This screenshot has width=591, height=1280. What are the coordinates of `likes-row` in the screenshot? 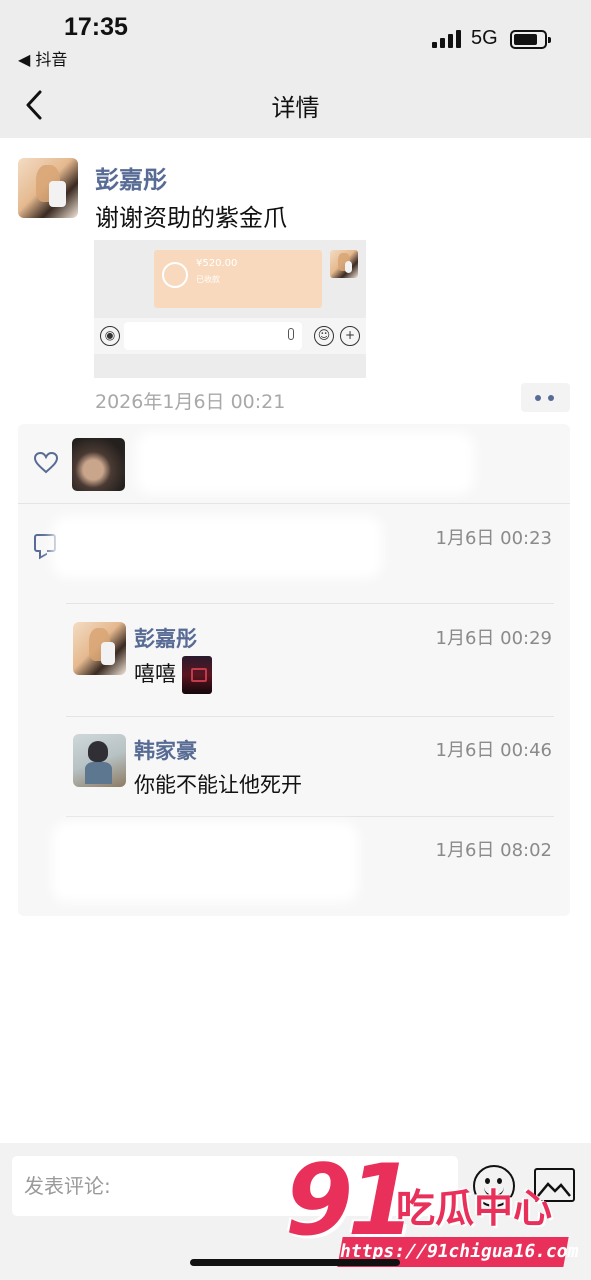 It's located at (294, 464).